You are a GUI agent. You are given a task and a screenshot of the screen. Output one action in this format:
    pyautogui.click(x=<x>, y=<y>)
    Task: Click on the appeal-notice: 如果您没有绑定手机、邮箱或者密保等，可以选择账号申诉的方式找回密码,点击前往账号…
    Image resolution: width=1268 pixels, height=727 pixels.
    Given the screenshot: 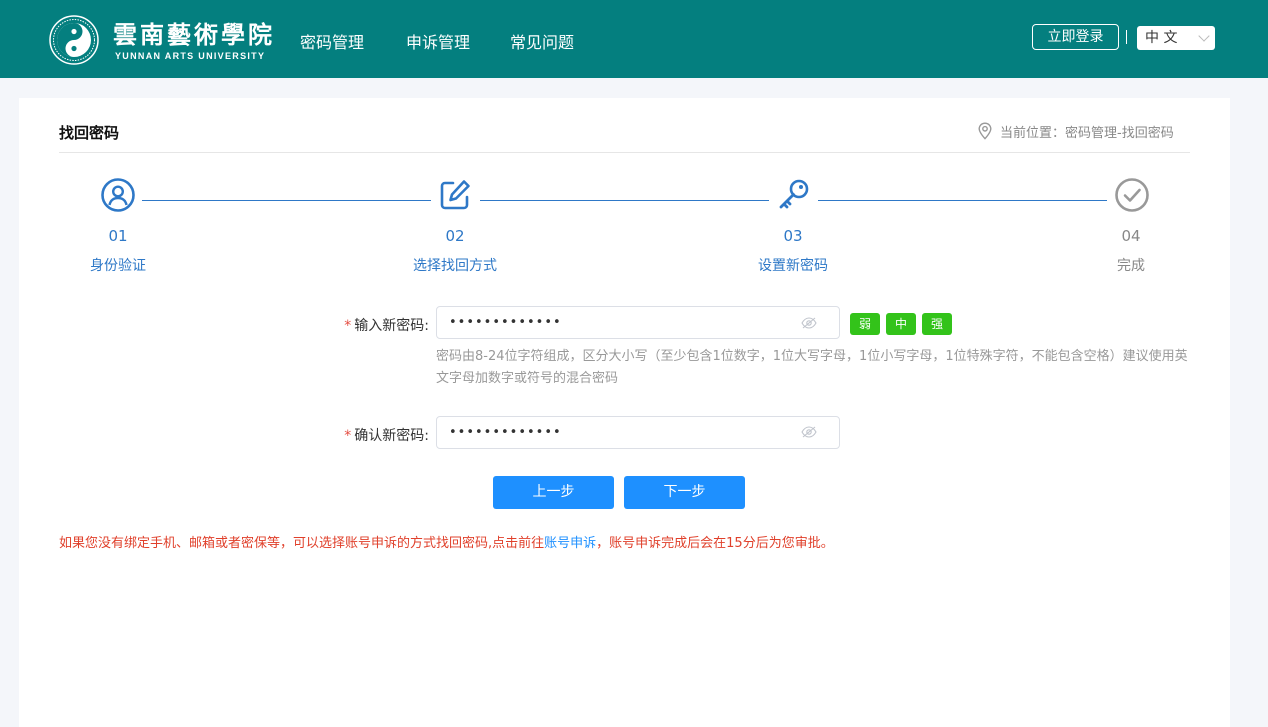 What is the action you would take?
    pyautogui.click(x=446, y=541)
    